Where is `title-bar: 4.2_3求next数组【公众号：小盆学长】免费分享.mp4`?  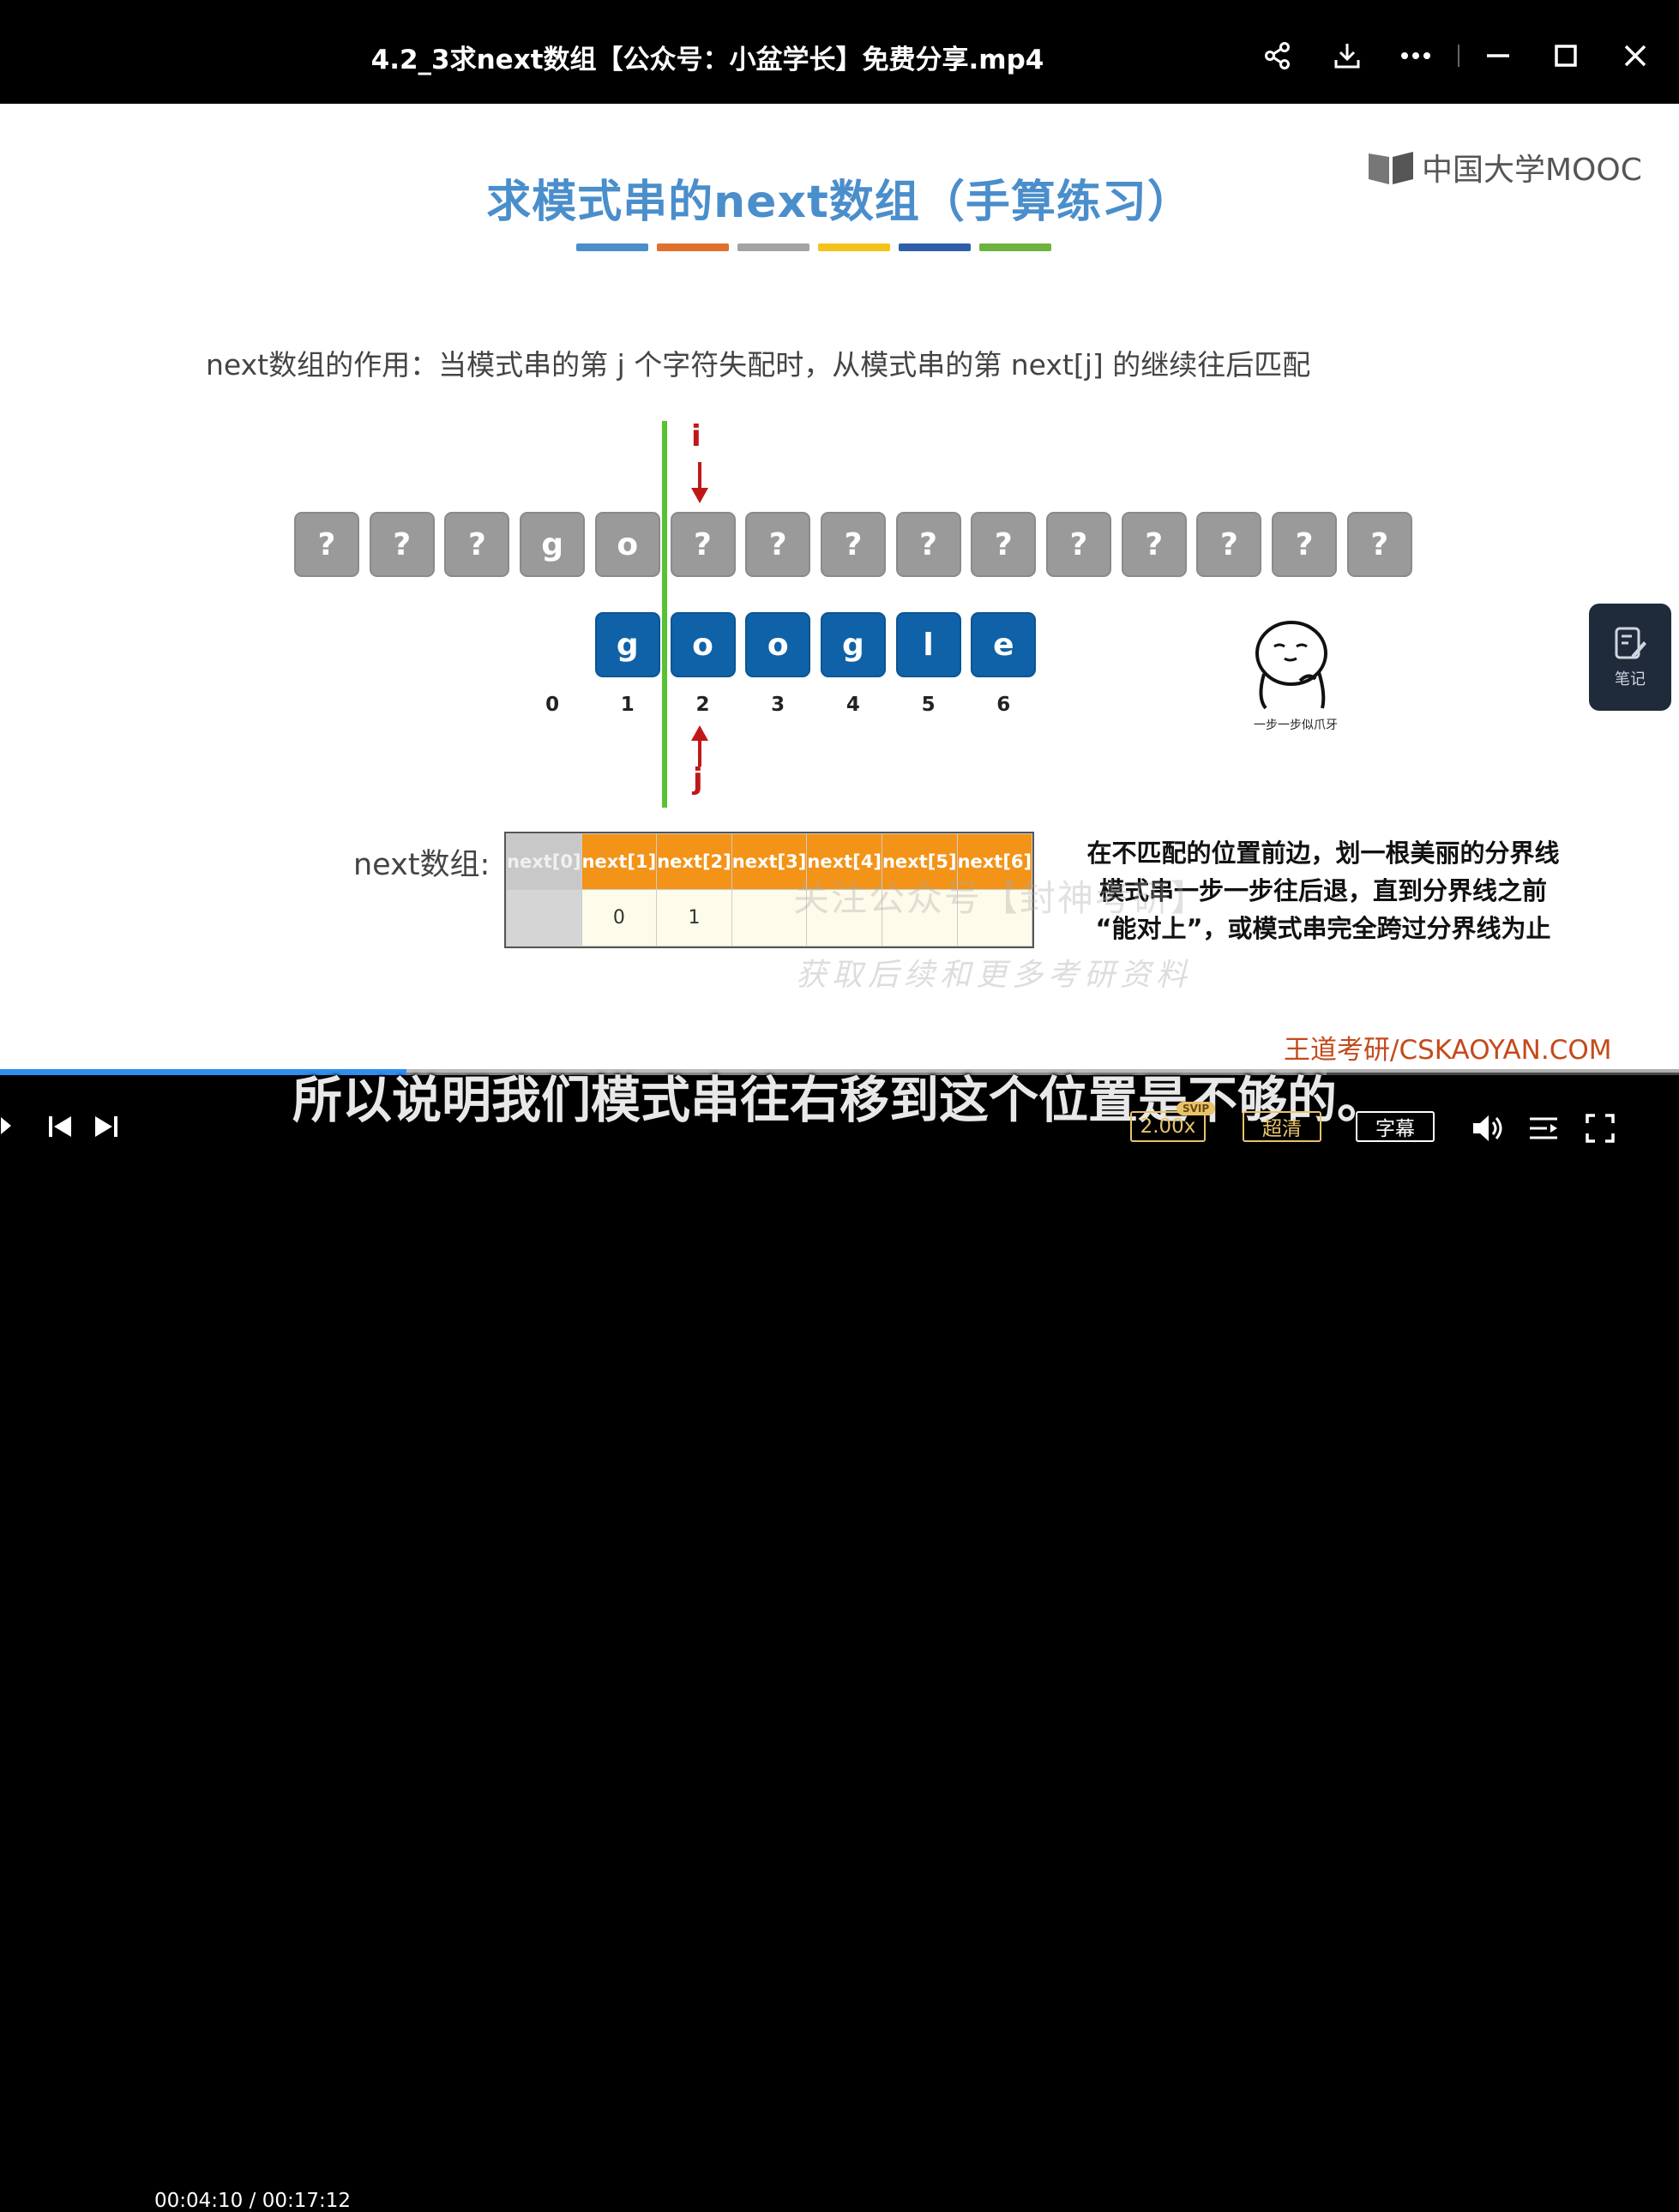
title-bar: 4.2_3求next数组【公众号：小盆学长】免费分享.mp4 is located at coordinates (839, 52).